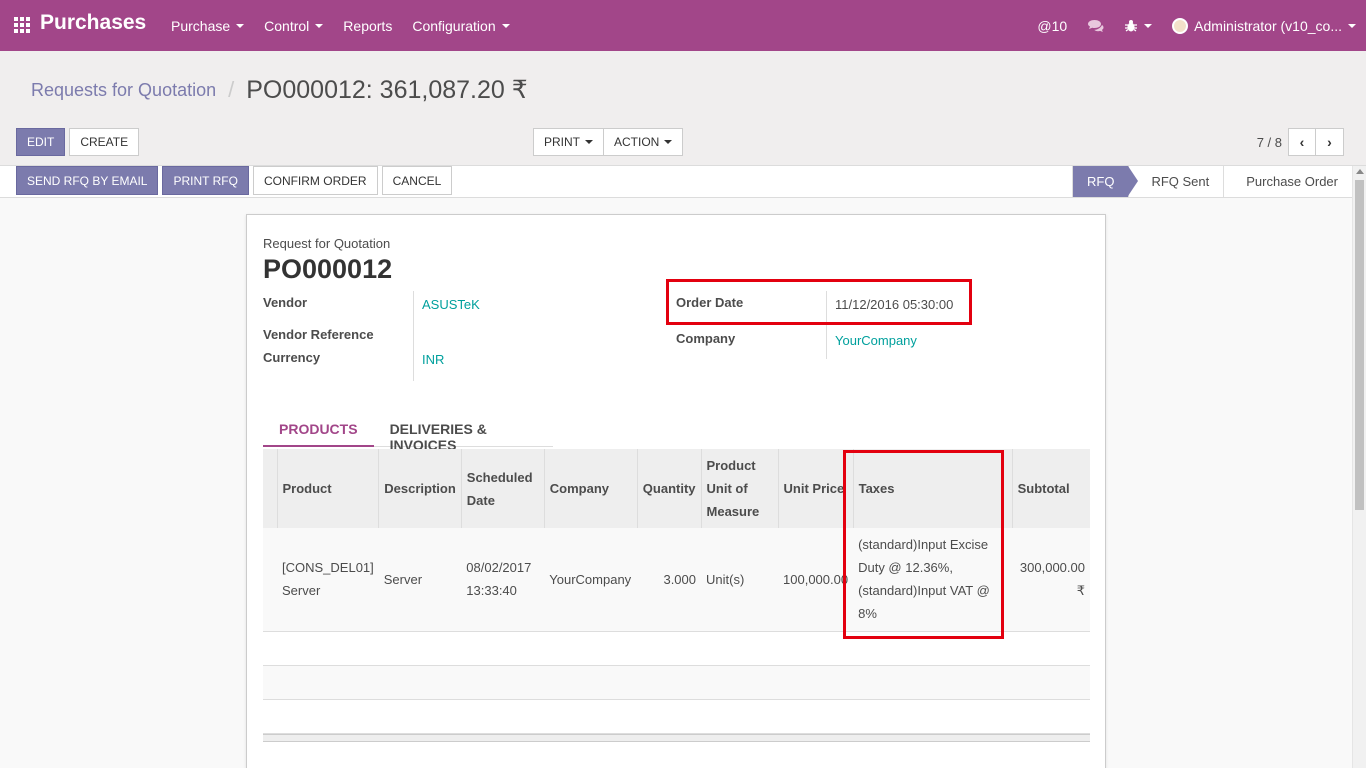 The height and width of the screenshot is (768, 1366). Describe the element at coordinates (420, 580) in the screenshot. I see `cell-description: Server` at that location.